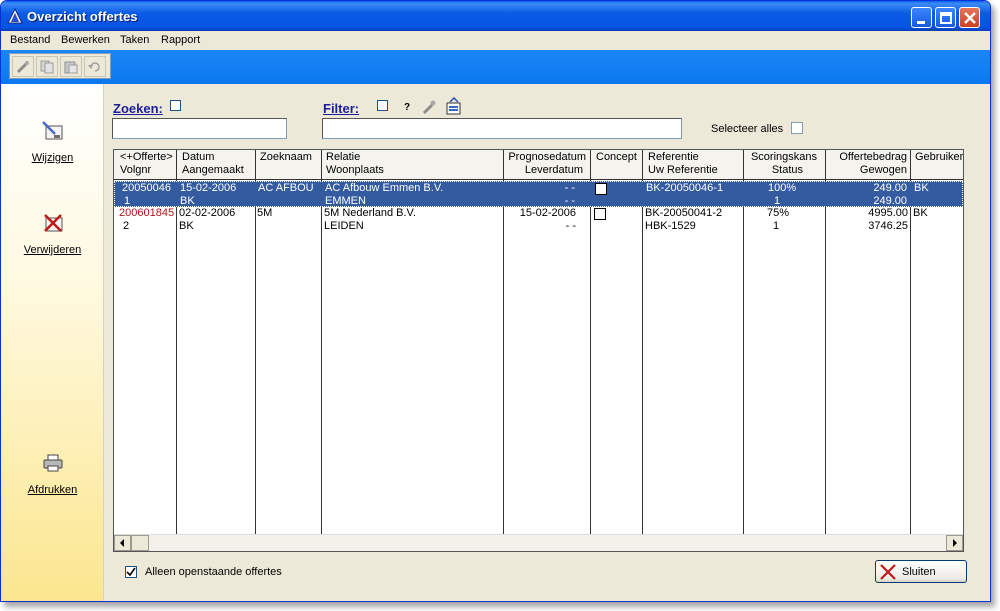 The width and height of the screenshot is (1000, 611). What do you see at coordinates (569, 188) in the screenshot?
I see `cell-prognosedatum: - -` at bounding box center [569, 188].